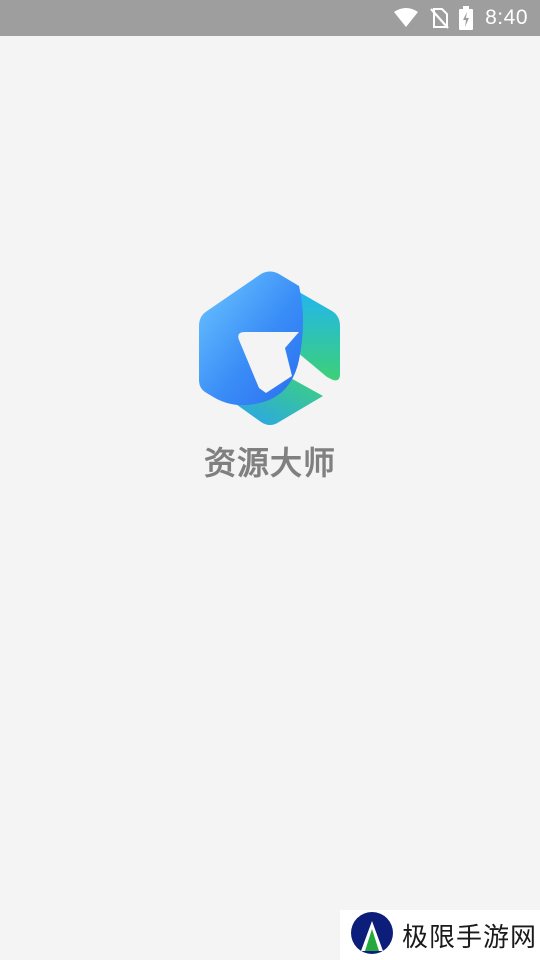  What do you see at coordinates (439, 18) in the screenshot?
I see `no-sim-icon` at bounding box center [439, 18].